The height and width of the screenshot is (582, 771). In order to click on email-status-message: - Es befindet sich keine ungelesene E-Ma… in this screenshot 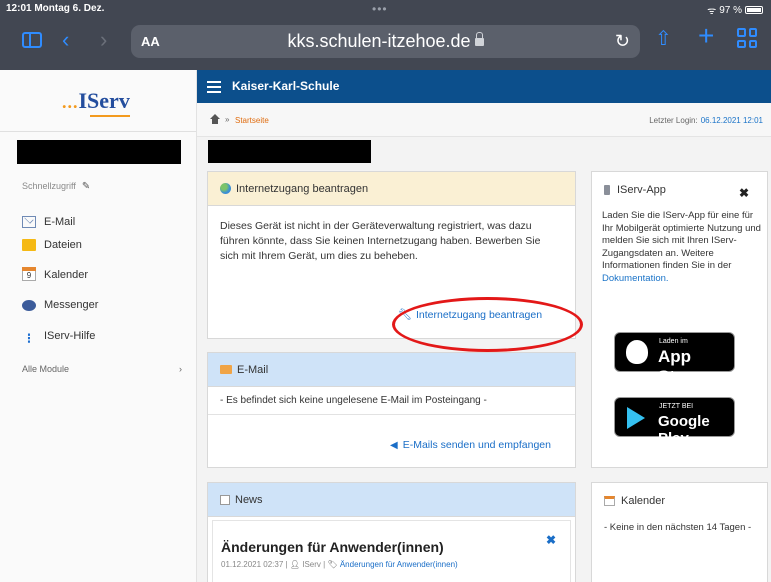, I will do `click(353, 400)`.